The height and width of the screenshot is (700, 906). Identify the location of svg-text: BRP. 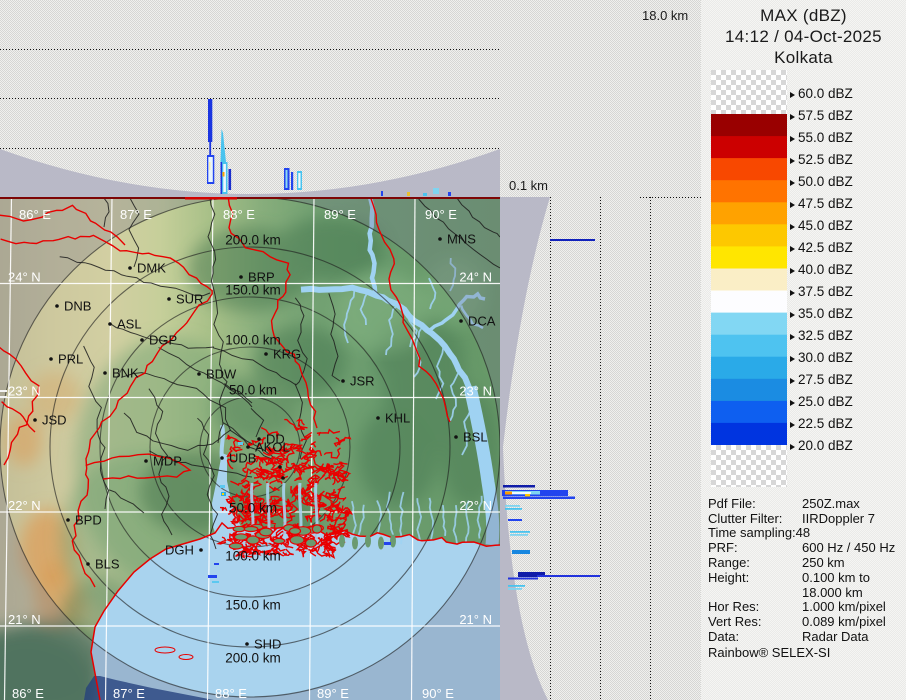
(261, 277).